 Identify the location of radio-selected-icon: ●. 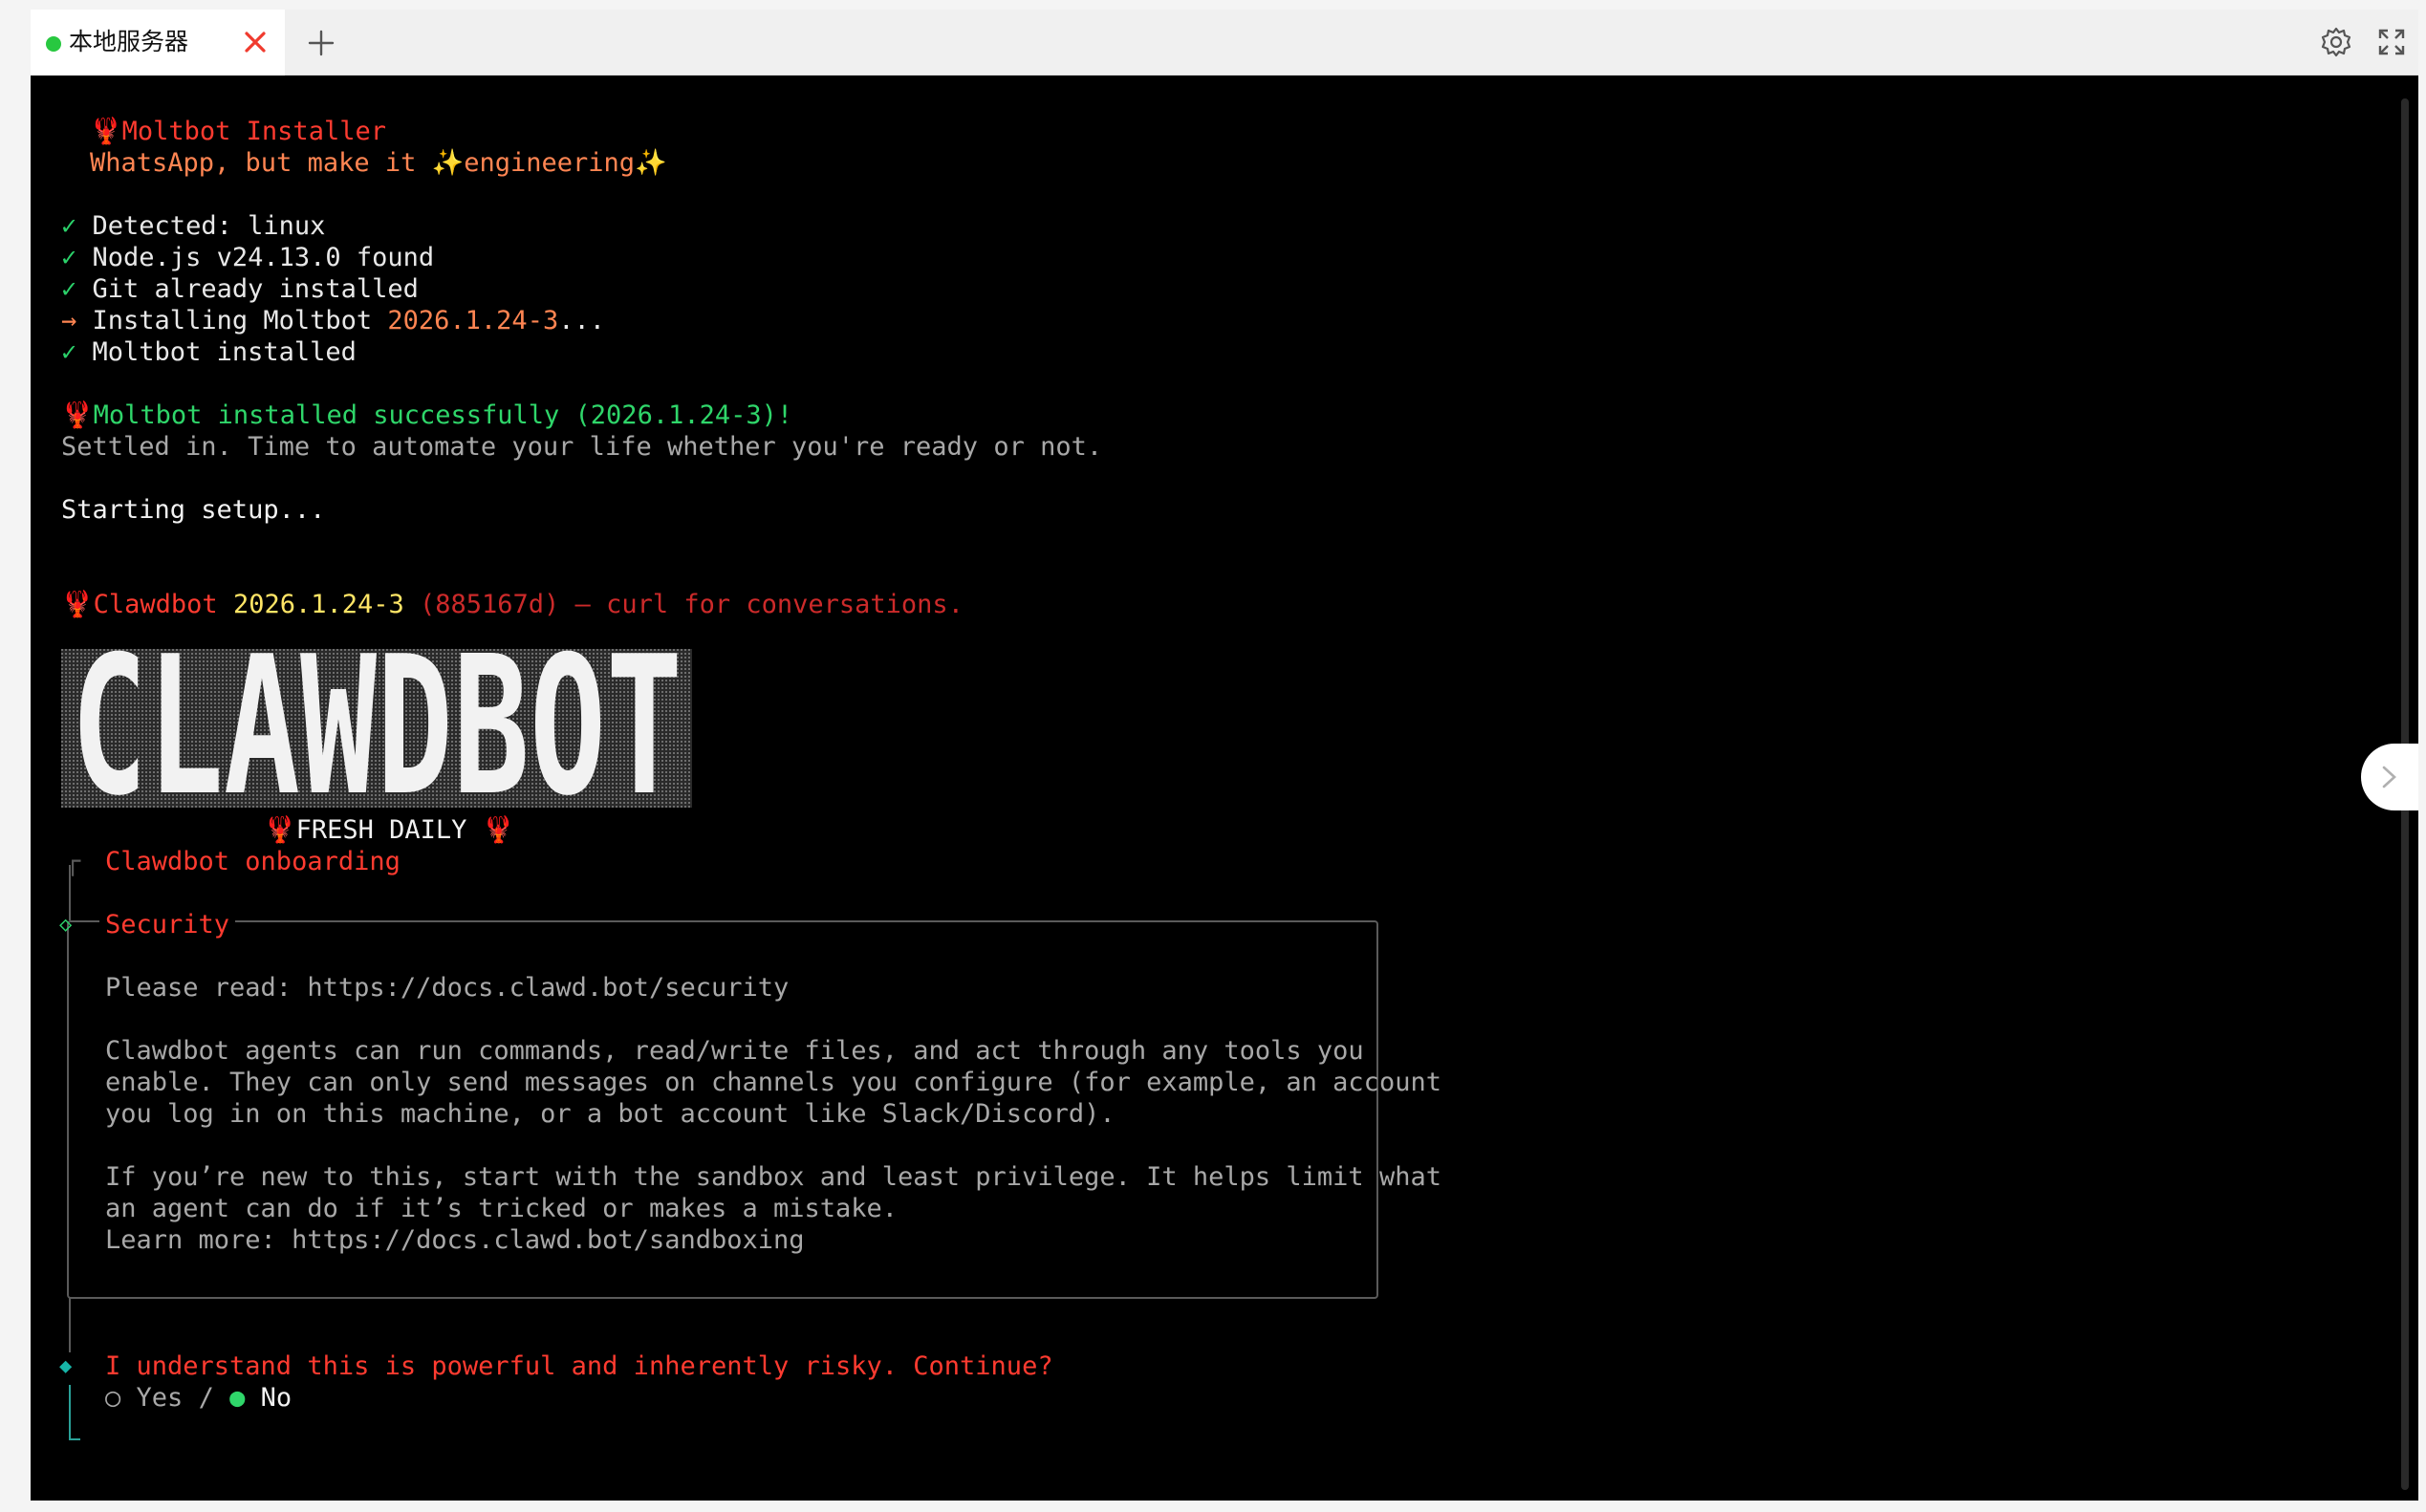
(237, 1398).